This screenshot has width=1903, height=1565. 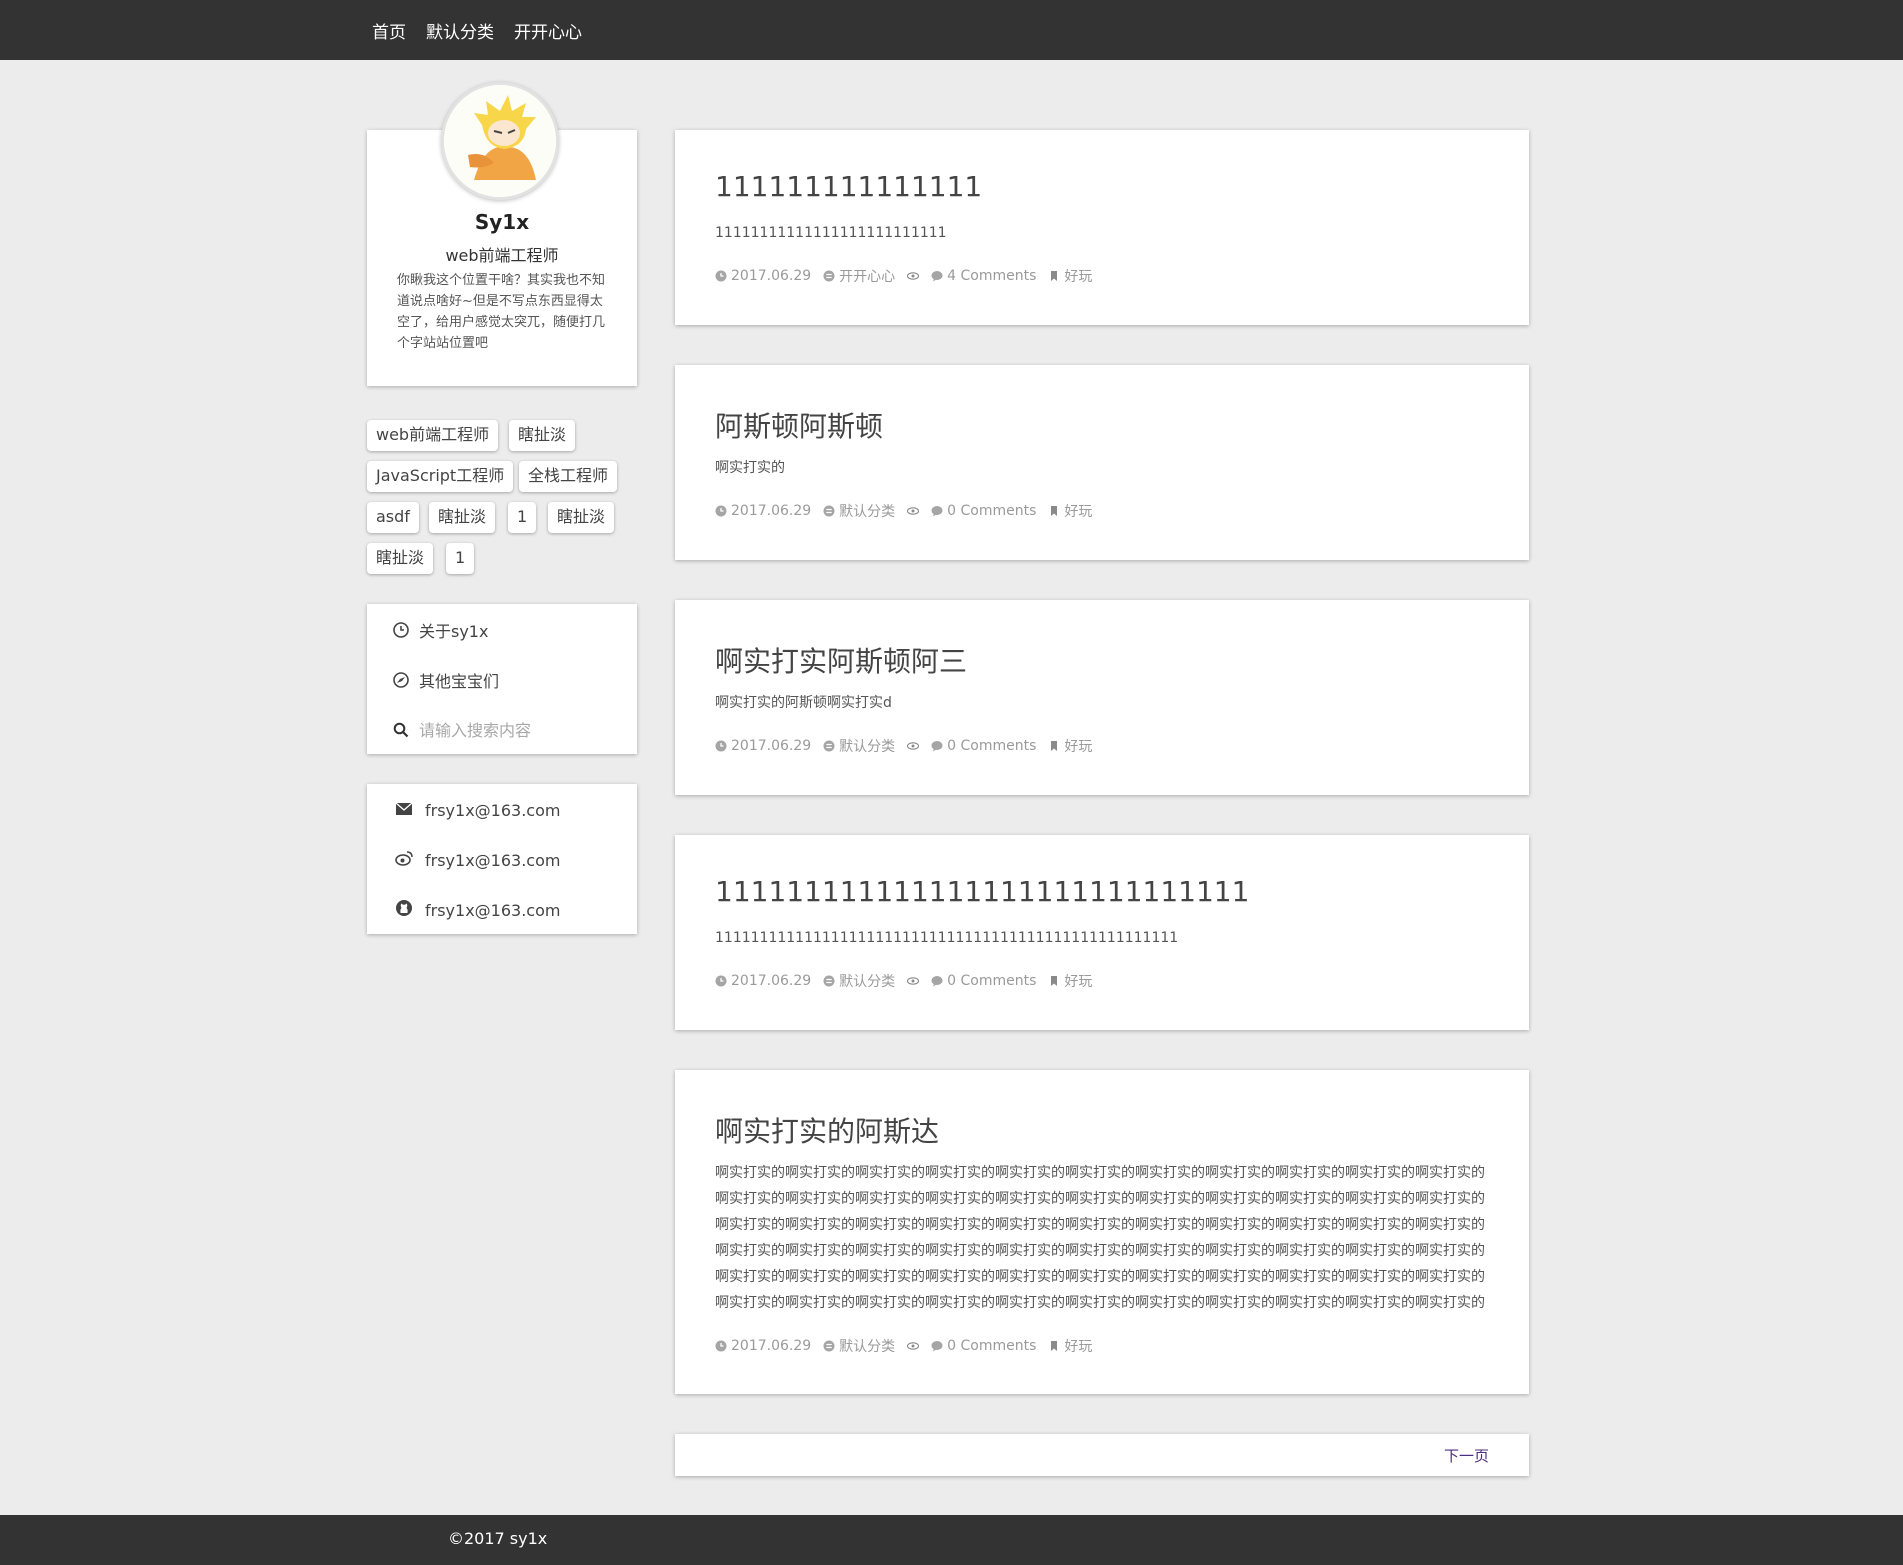 I want to click on weibo-contact: frsy1x@163.com, so click(x=477, y=860).